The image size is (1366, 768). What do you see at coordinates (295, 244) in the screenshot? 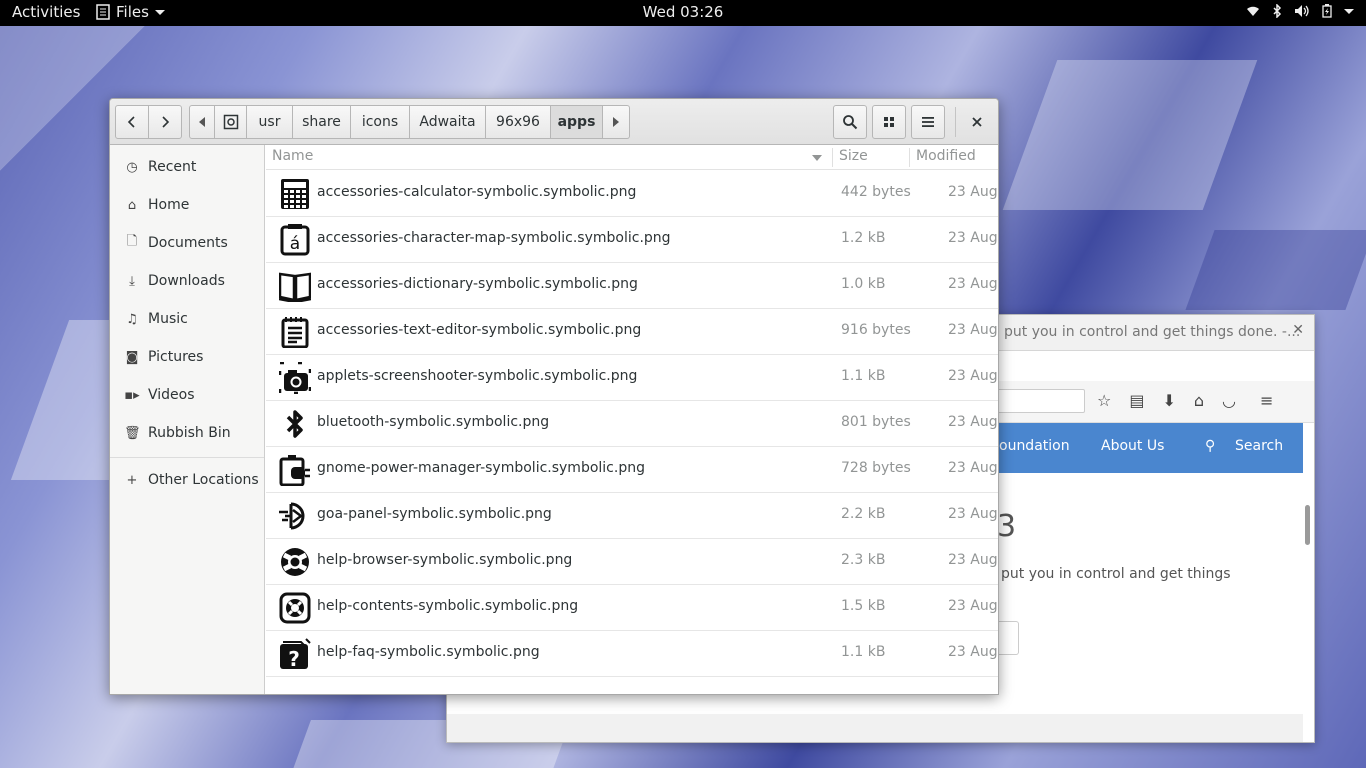
I see `svg-text: á` at bounding box center [295, 244].